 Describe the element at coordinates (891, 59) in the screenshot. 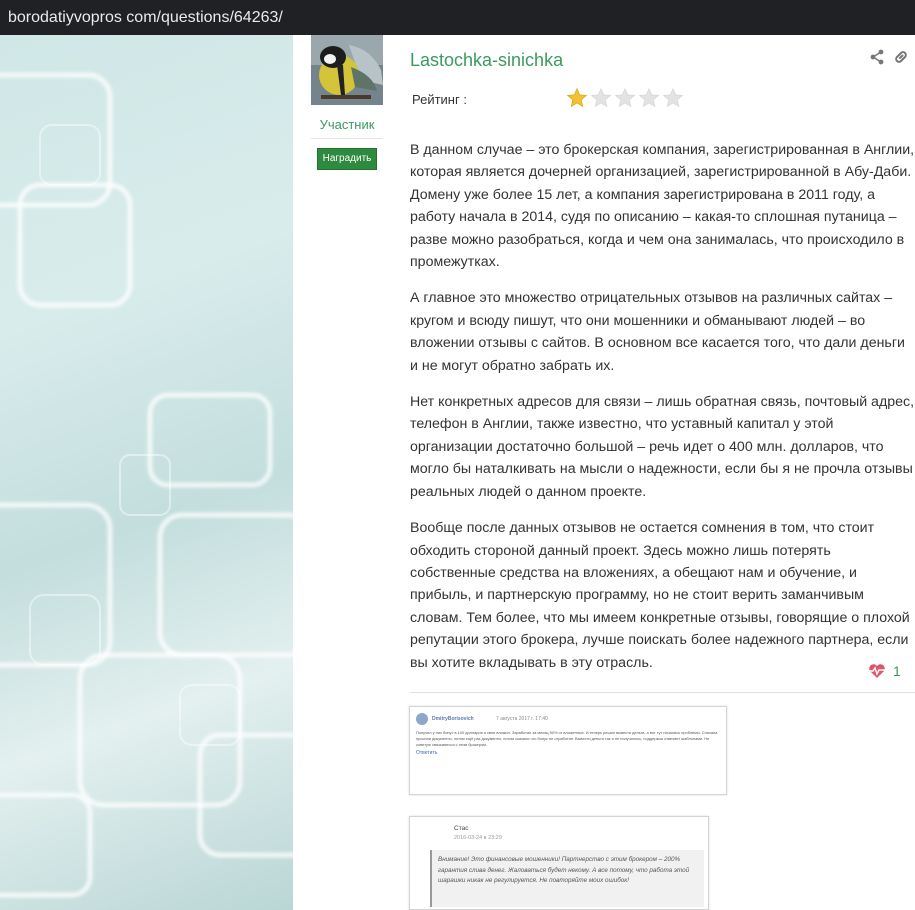

I see `post-actions` at that location.